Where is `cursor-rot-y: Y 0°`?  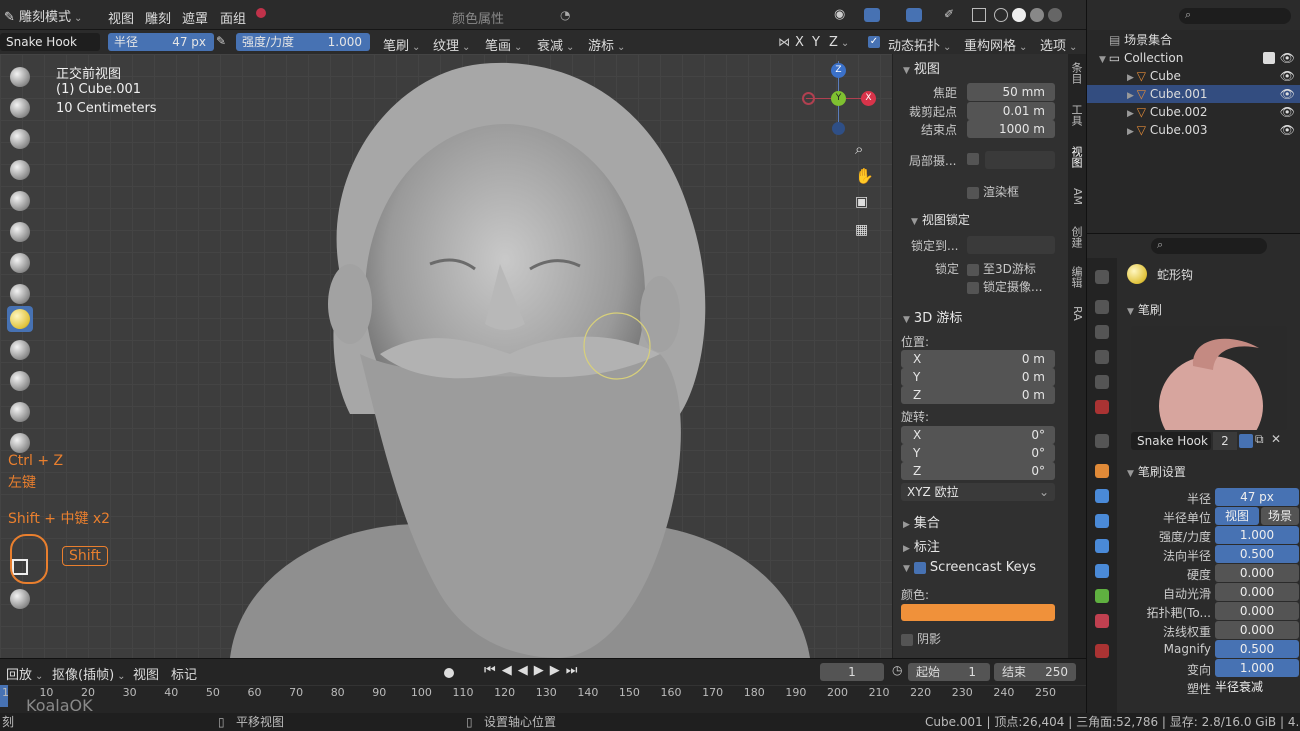 cursor-rot-y: Y 0° is located at coordinates (978, 453).